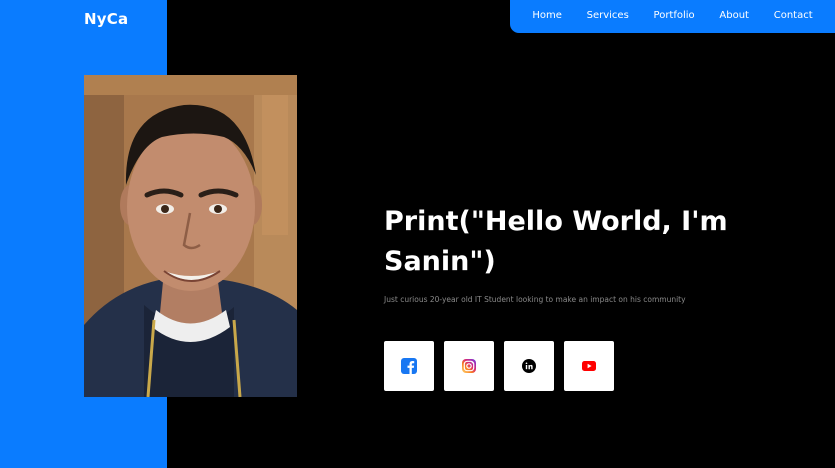 The image size is (835, 468). Describe the element at coordinates (499, 366) in the screenshot. I see `social-links` at that location.